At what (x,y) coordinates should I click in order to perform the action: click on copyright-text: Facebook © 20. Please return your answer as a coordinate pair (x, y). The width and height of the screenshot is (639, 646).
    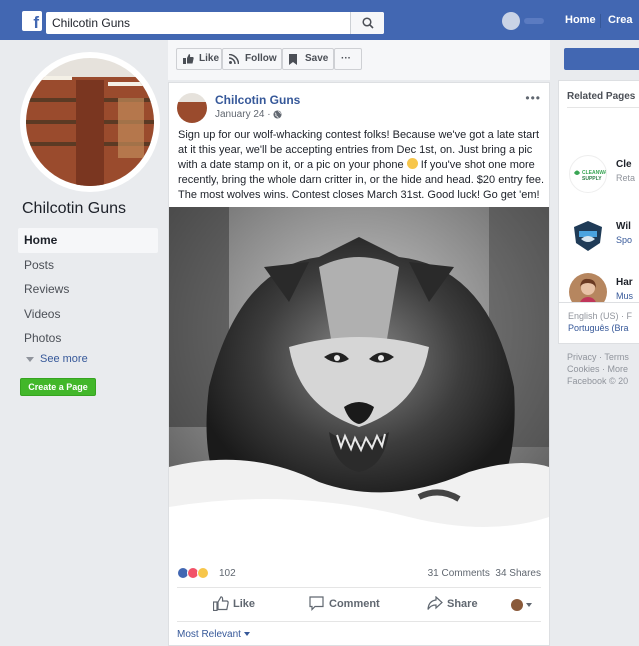
    Looking at the image, I should click on (598, 381).